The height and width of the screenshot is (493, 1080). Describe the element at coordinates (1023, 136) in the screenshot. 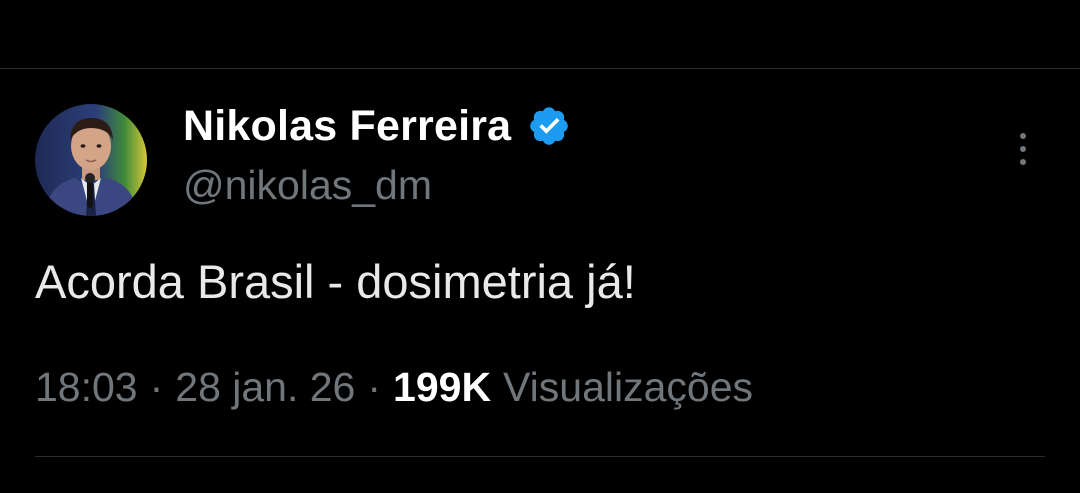

I see `more-vertical-icon` at that location.